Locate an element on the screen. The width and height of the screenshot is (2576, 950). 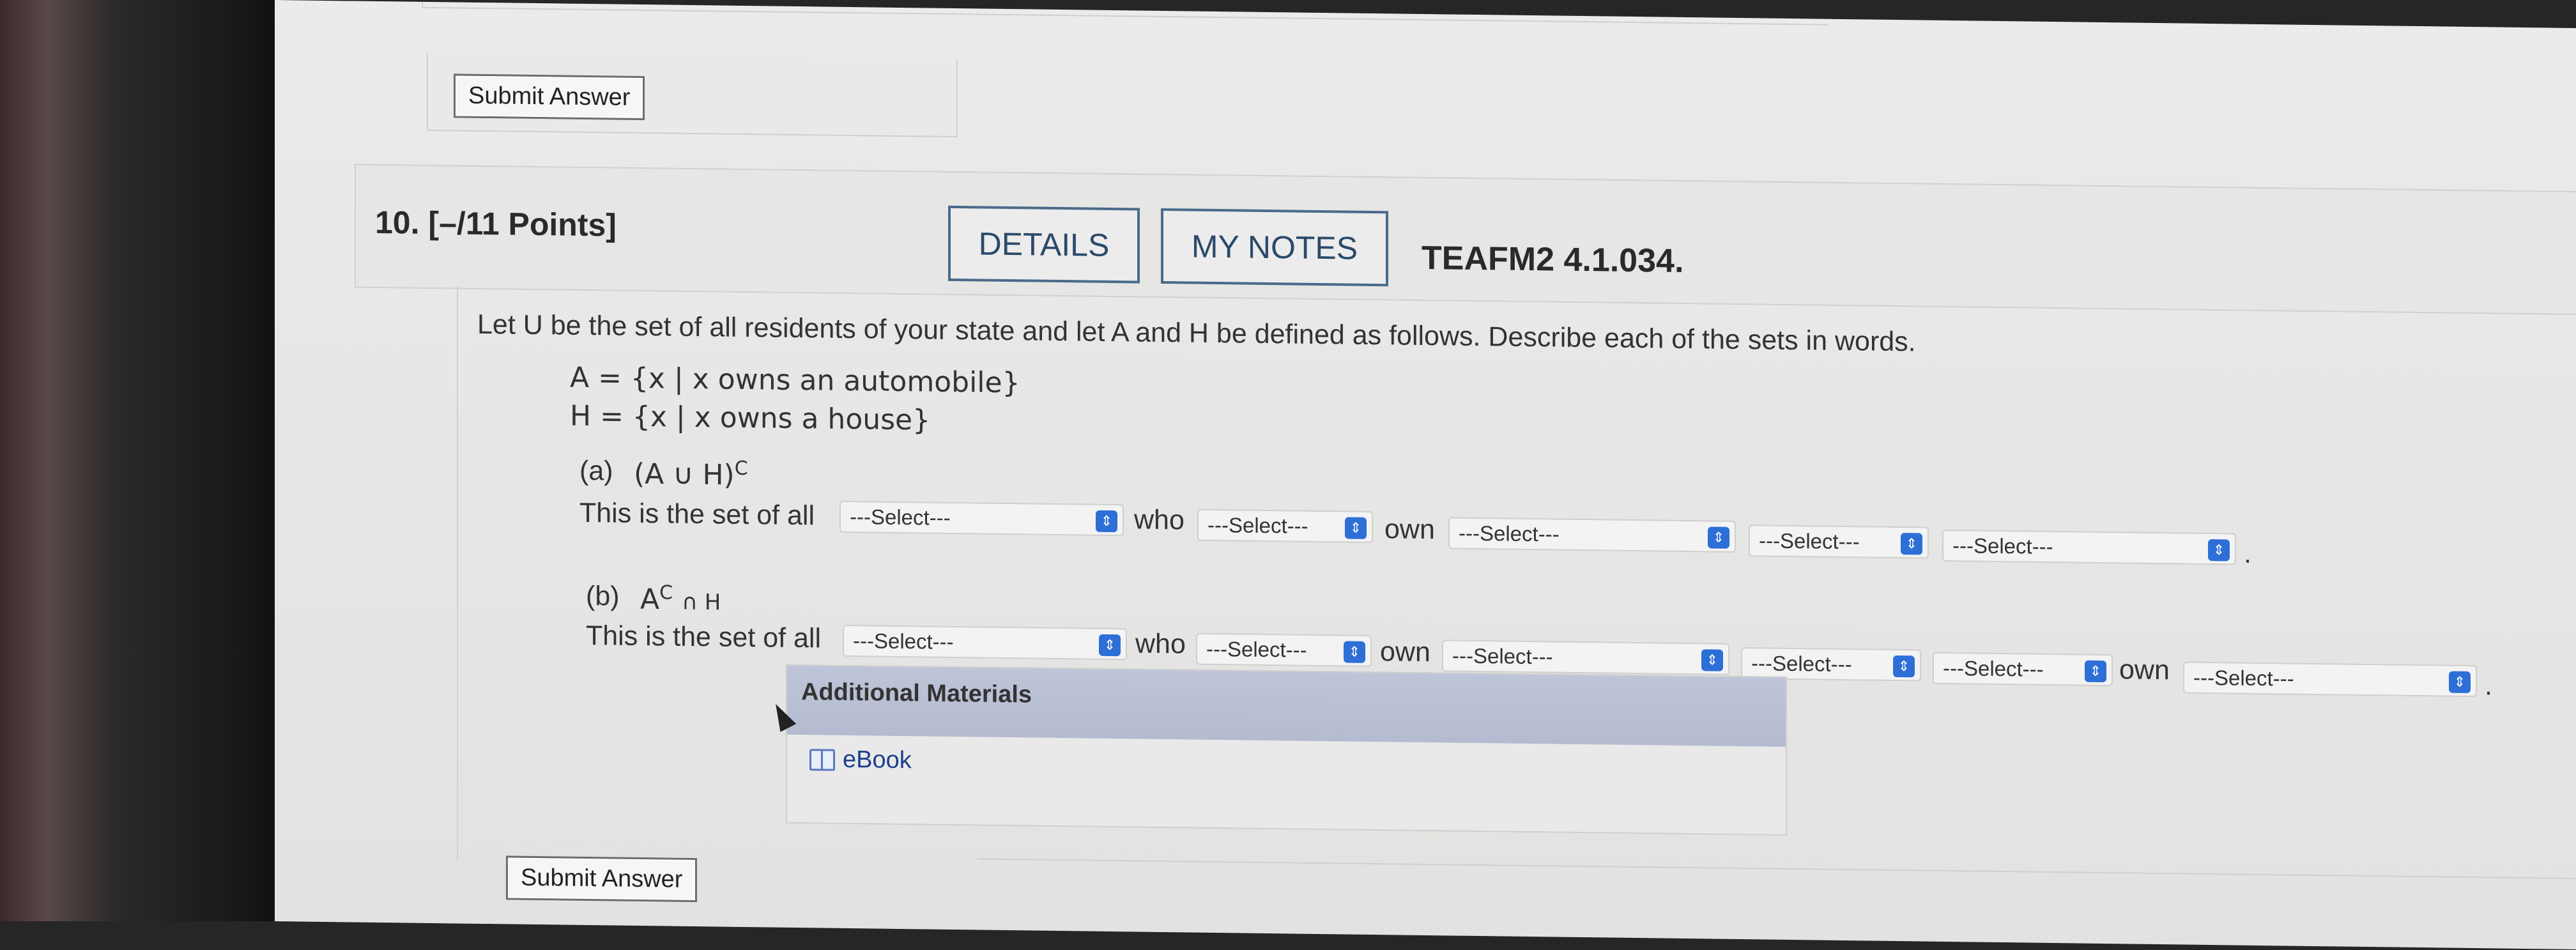
monitor-bezel-left is located at coordinates (105, 461).